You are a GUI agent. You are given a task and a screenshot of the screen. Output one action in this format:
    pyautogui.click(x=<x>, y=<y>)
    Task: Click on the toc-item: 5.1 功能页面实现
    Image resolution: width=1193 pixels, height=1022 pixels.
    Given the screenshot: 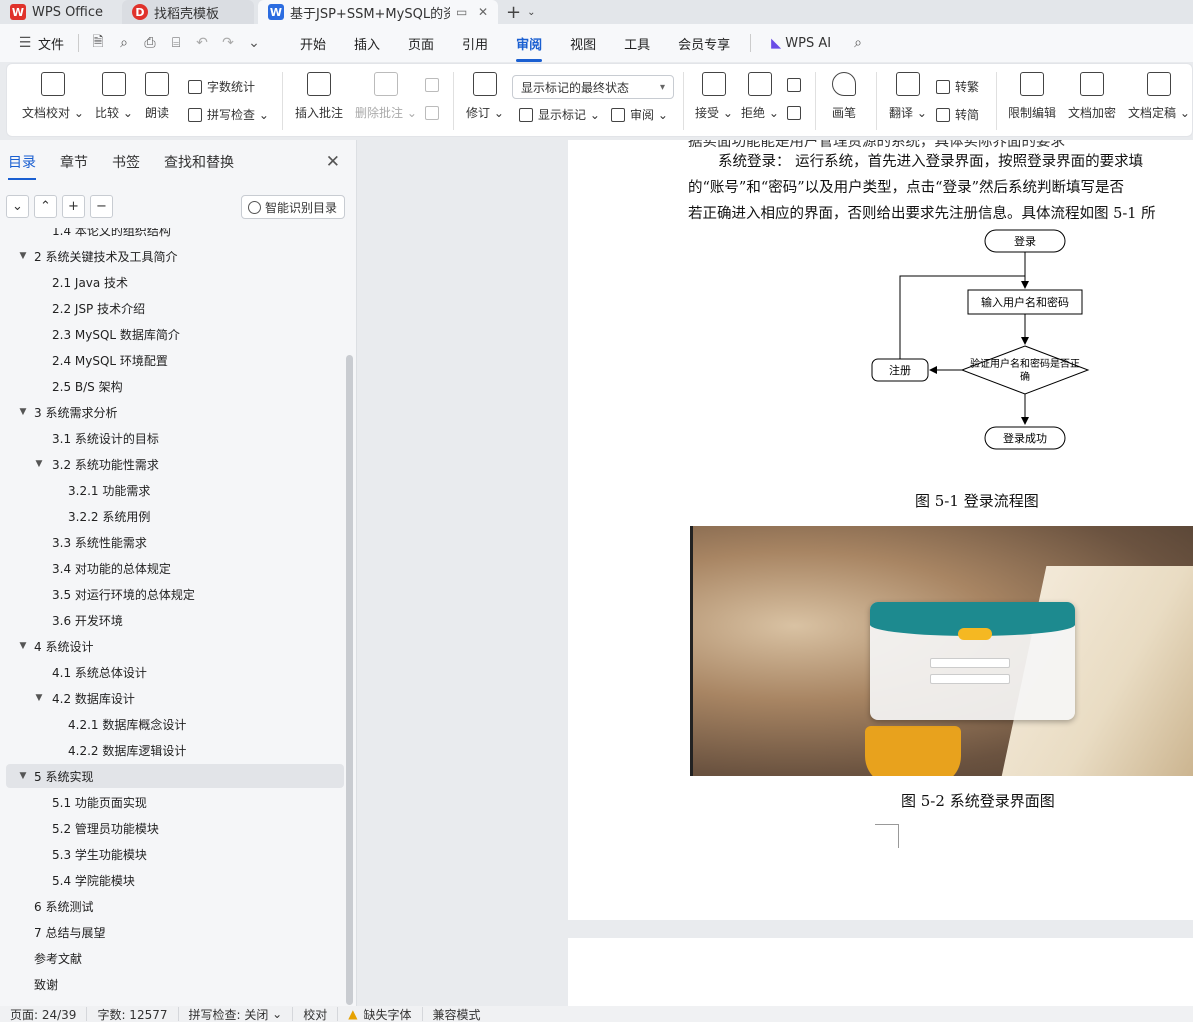 What is the action you would take?
    pyautogui.click(x=175, y=802)
    